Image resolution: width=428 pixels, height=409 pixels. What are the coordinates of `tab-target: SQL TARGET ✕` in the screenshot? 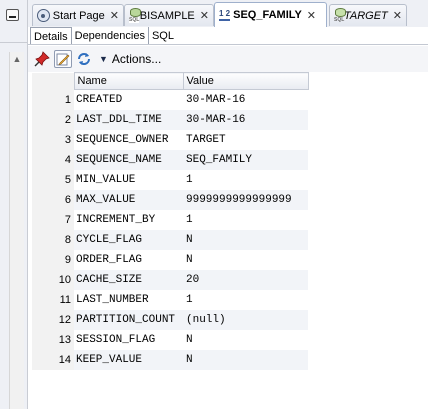 It's located at (368, 15).